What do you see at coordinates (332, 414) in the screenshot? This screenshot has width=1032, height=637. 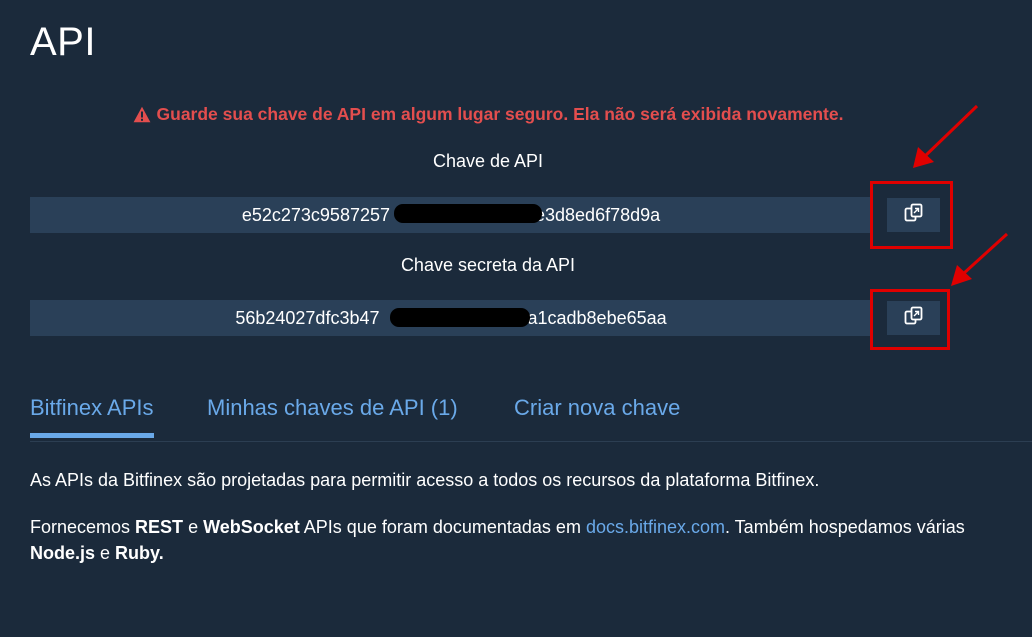 I see `tab-my-api-keys: Minhas chaves de API (1)` at bounding box center [332, 414].